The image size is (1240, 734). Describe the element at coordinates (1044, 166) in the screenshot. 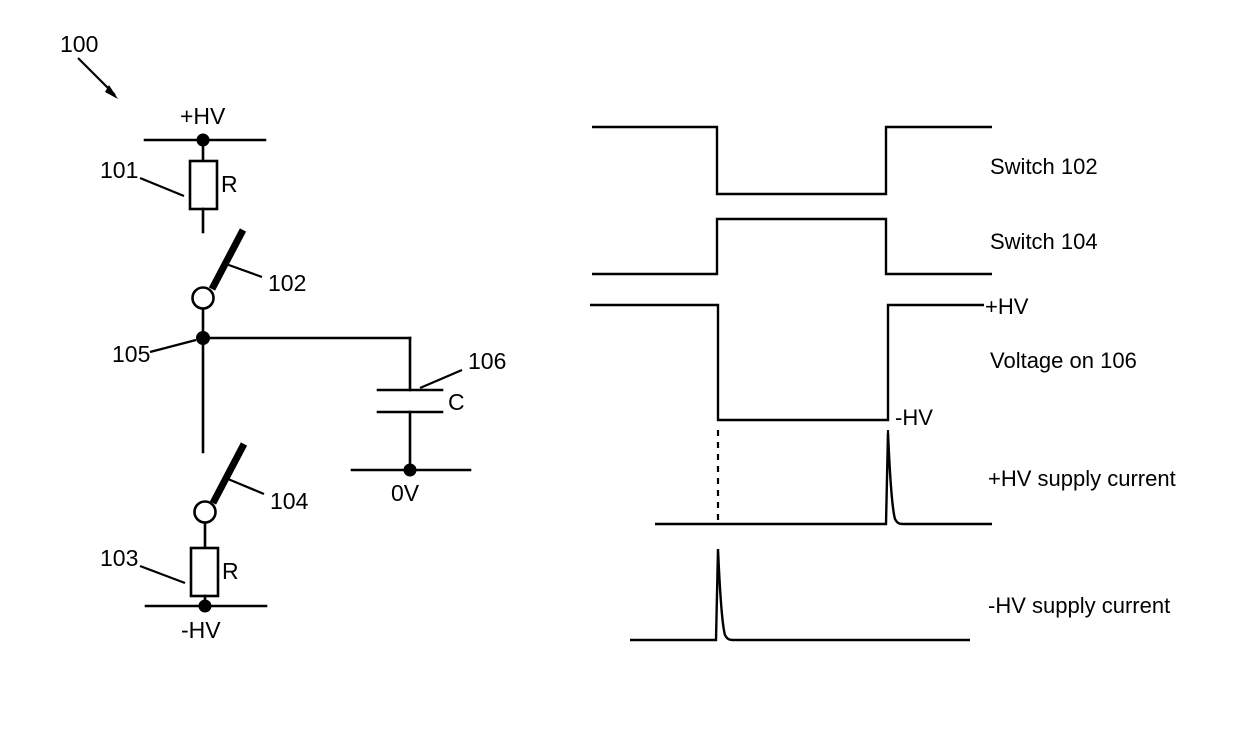

I see `waveform-switch-102-label: Switch 102` at that location.